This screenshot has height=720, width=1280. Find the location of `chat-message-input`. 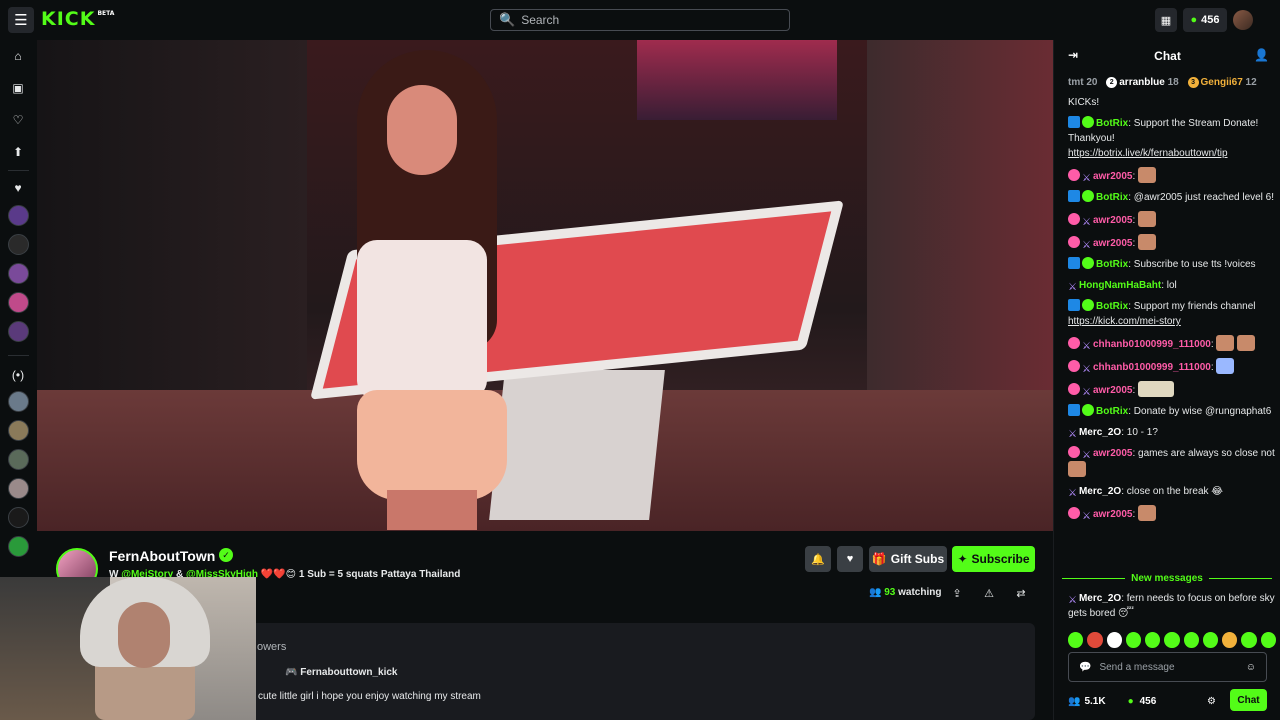

chat-message-input is located at coordinates (1168, 667).